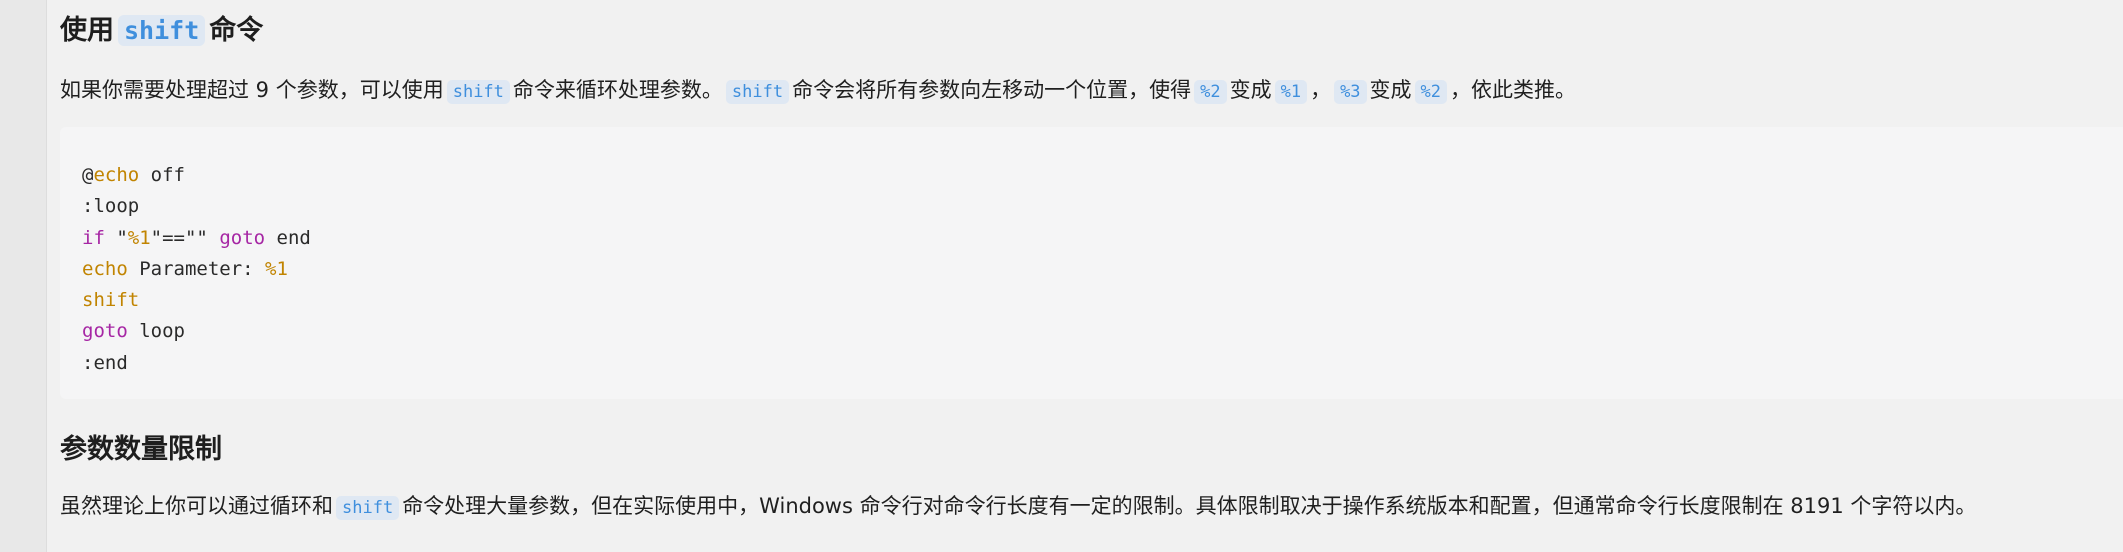  Describe the element at coordinates (1291, 92) in the screenshot. I see `inline-code: %1` at that location.